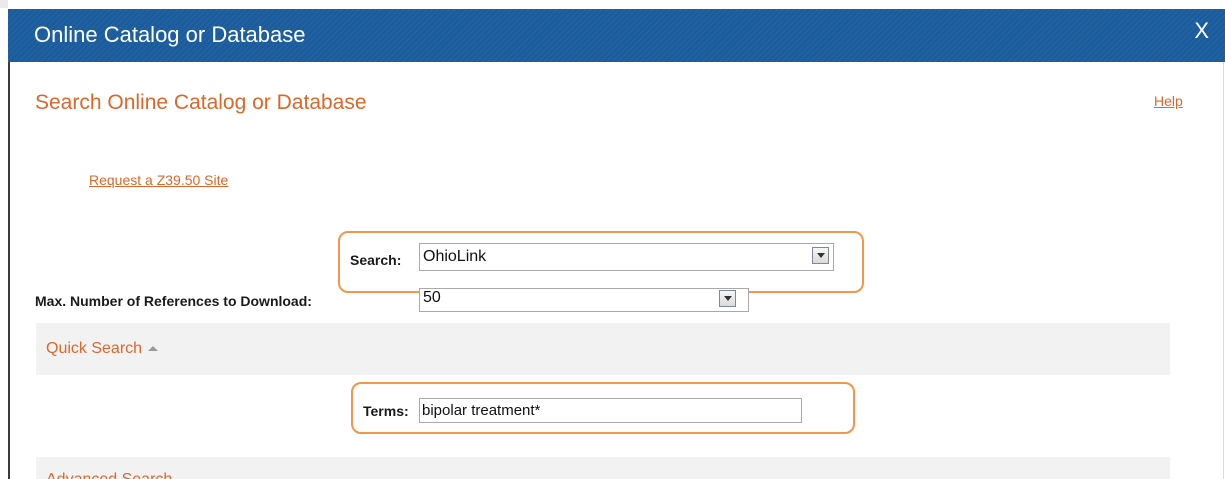  I want to click on quick-search-toggle: Quick Search, so click(102, 349).